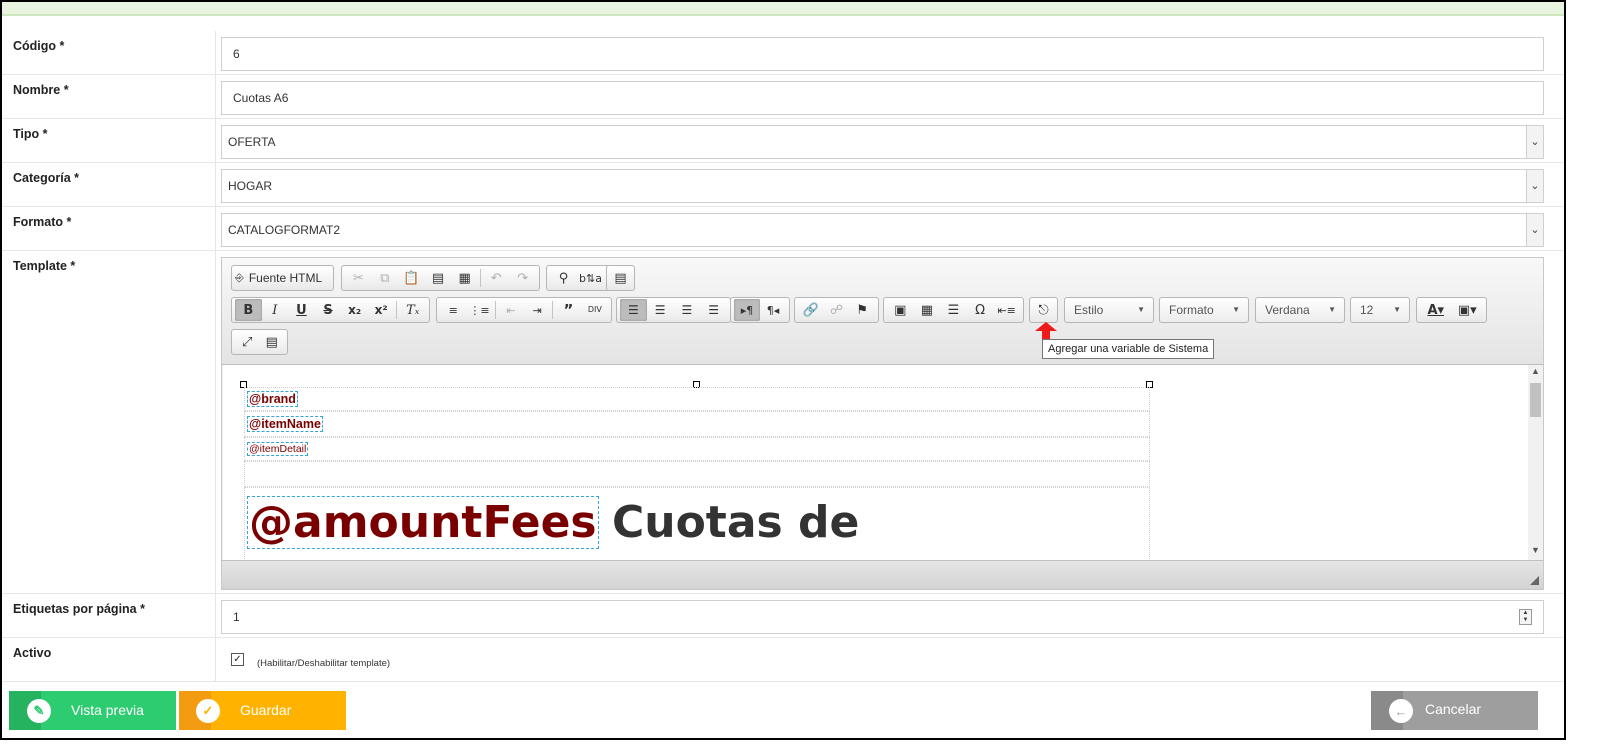  What do you see at coordinates (1380, 310) in the screenshot?
I see `size-combo: 12 ▼` at bounding box center [1380, 310].